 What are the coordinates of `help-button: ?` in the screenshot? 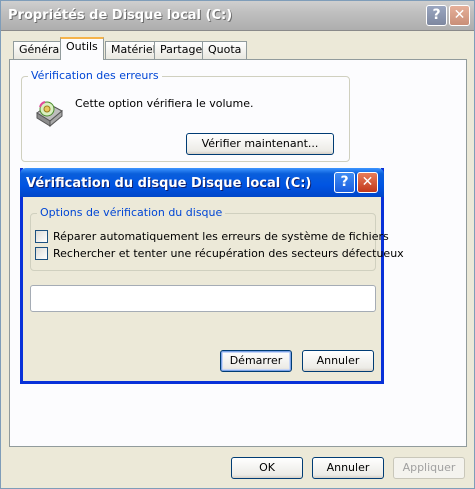 It's located at (436, 15).